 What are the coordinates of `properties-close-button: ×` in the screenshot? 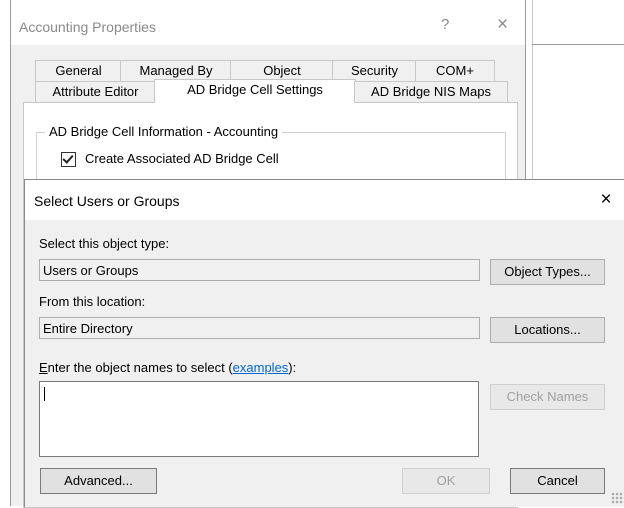 It's located at (502, 25).